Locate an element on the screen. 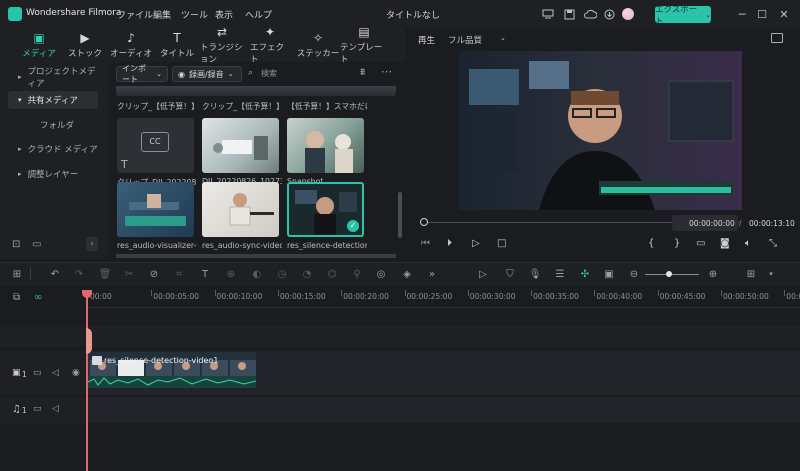 The image size is (800, 471). save-icon is located at coordinates (569, 14).